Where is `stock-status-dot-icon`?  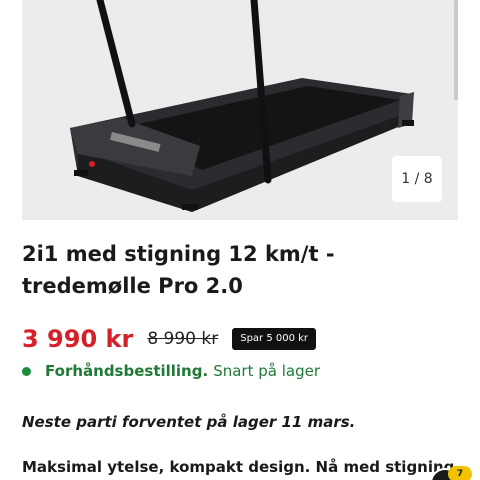 stock-status-dot-icon is located at coordinates (26, 371).